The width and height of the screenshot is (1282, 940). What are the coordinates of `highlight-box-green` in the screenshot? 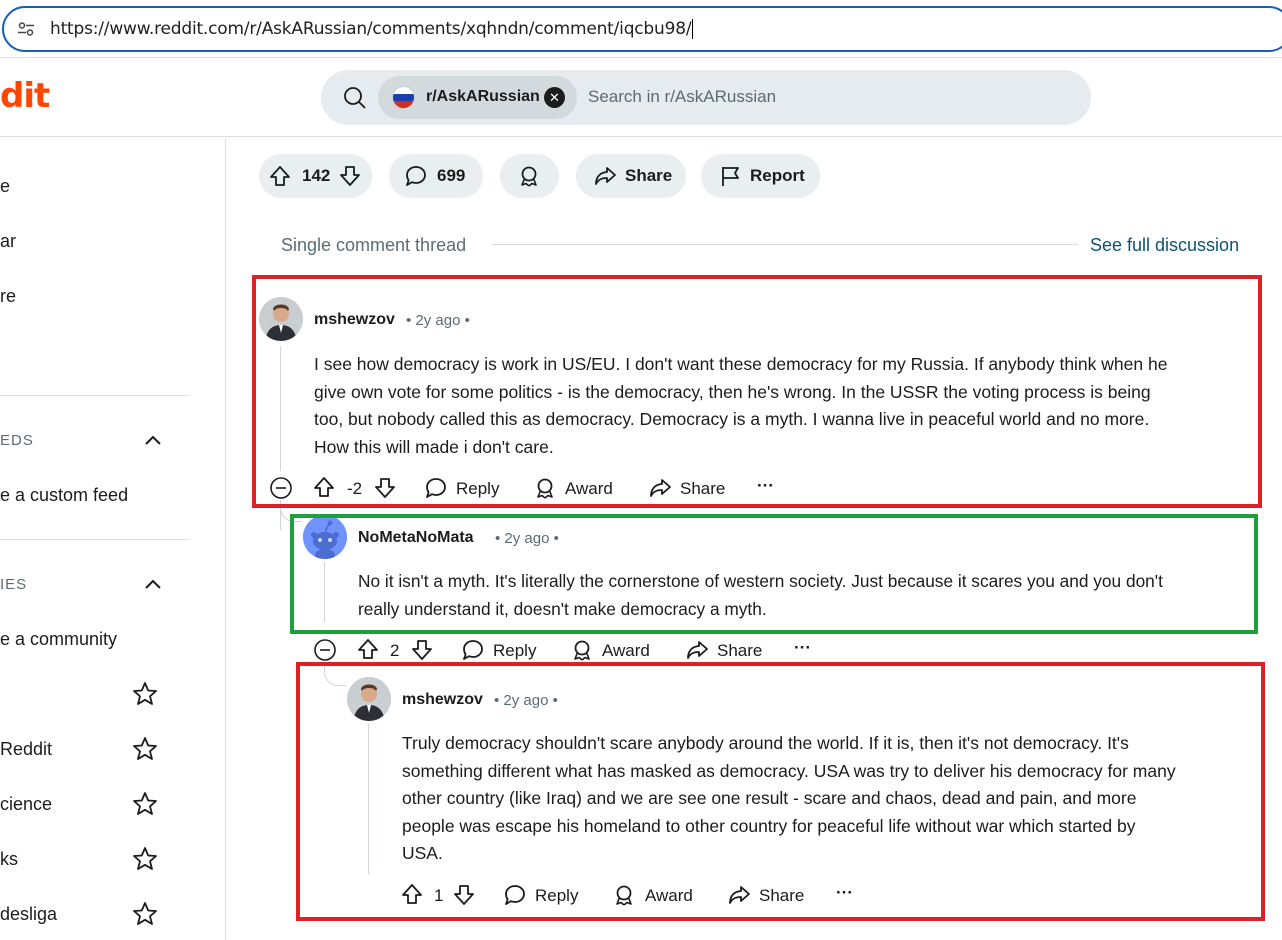 It's located at (774, 574).